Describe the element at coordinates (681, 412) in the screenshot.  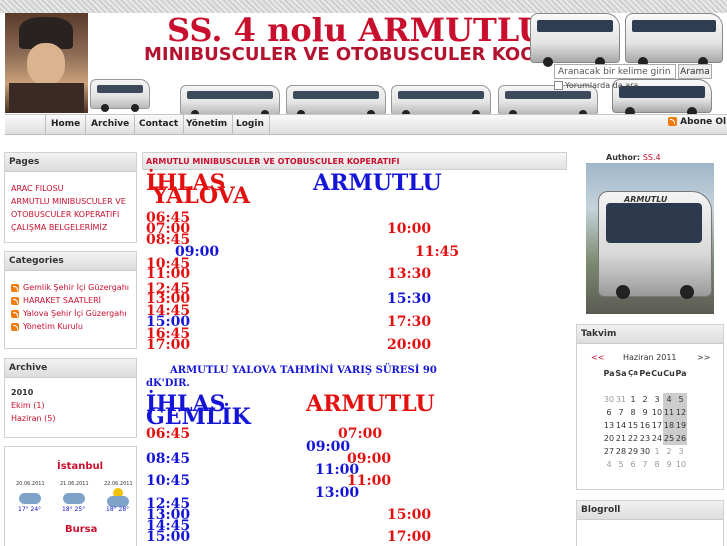
I see `calendar-day: 12` at that location.